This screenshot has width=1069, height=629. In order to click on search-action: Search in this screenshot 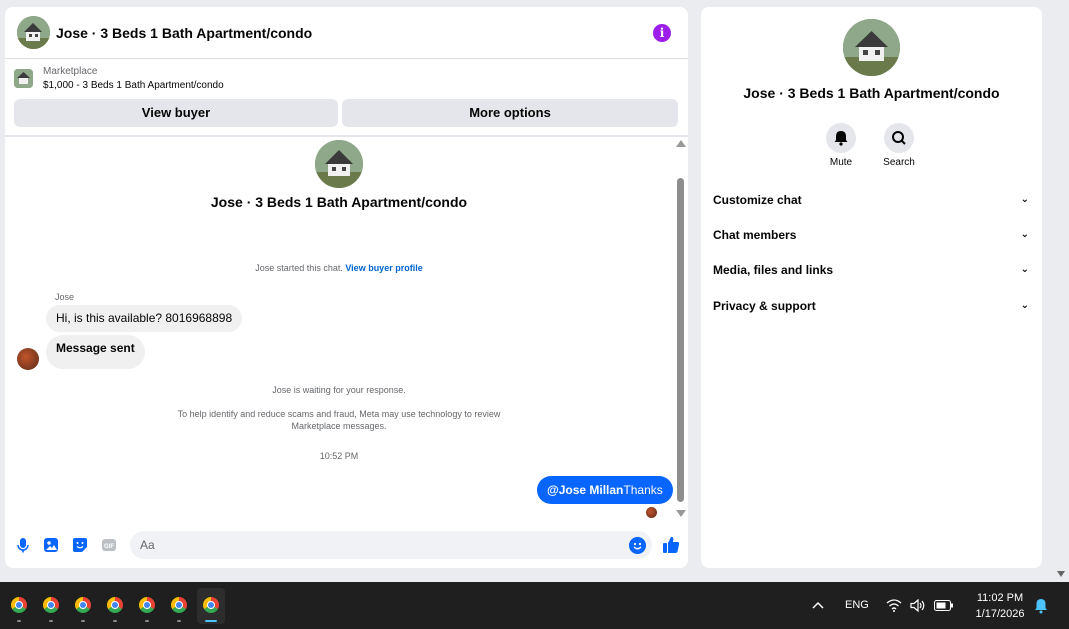, I will do `click(899, 145)`.